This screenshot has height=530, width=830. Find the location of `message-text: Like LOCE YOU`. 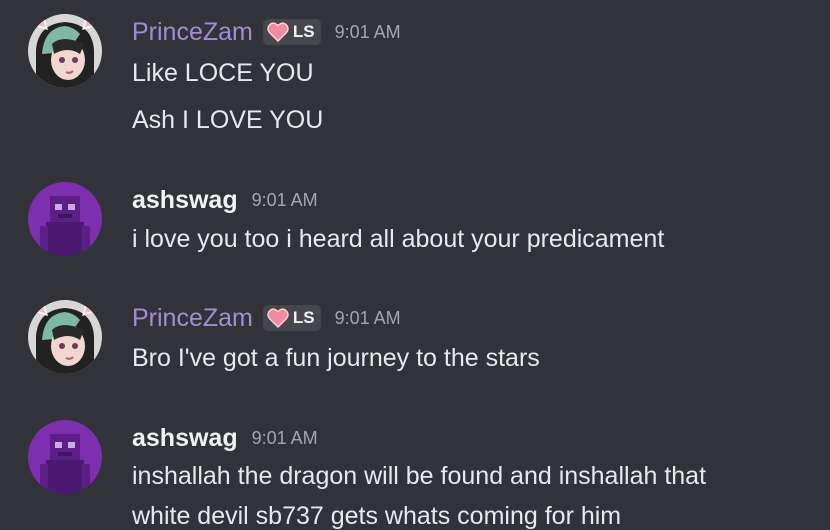

message-text: Like LOCE YOU is located at coordinates (223, 73).